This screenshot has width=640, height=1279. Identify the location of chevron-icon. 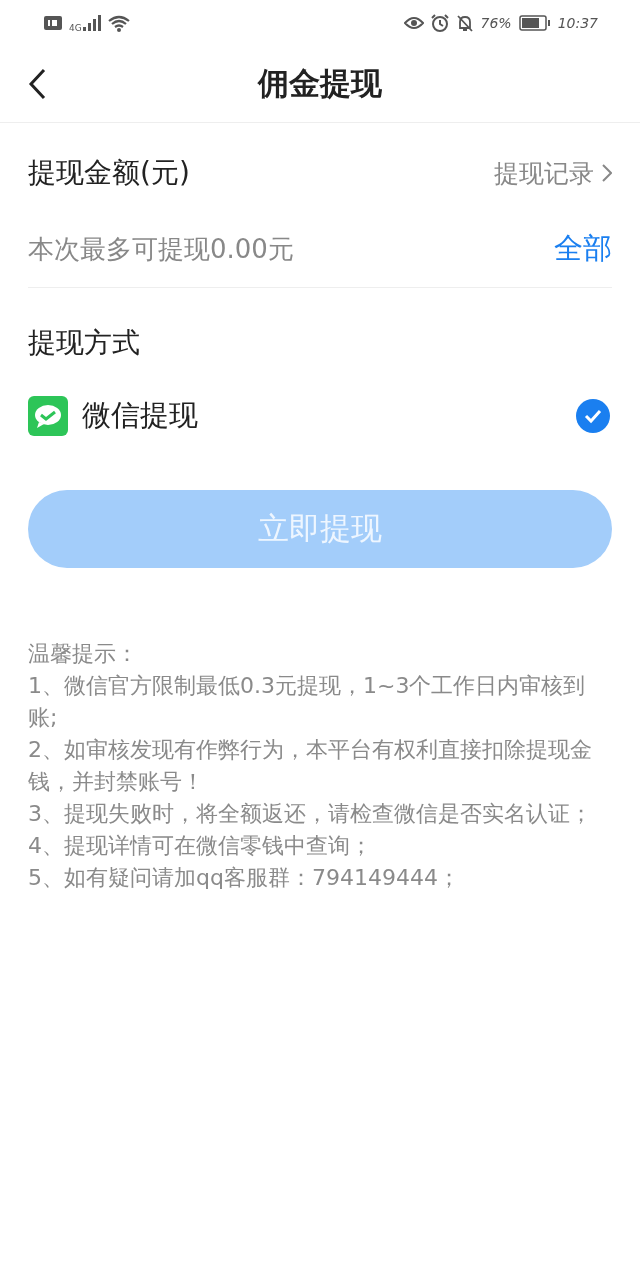
(607, 173).